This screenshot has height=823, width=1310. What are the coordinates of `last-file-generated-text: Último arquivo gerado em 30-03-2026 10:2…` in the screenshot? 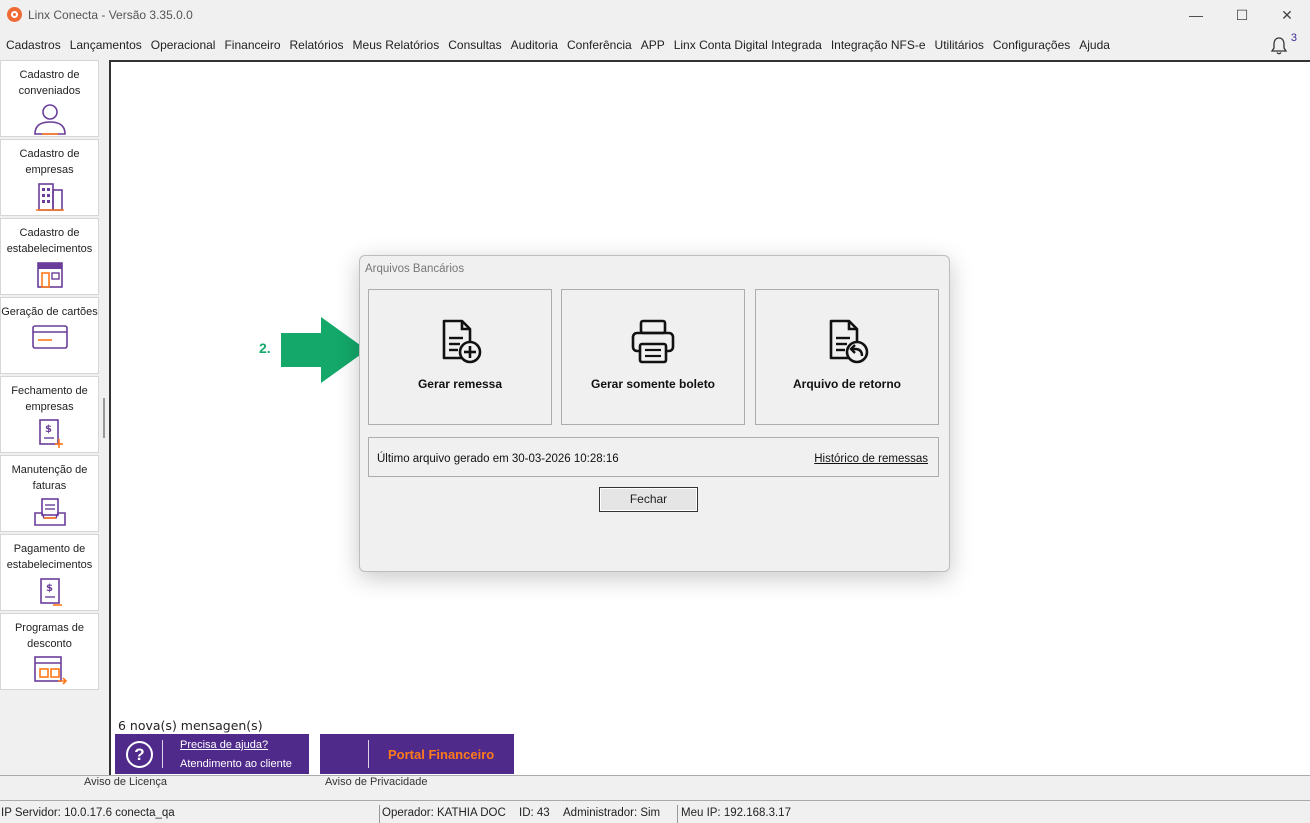 It's located at (498, 459).